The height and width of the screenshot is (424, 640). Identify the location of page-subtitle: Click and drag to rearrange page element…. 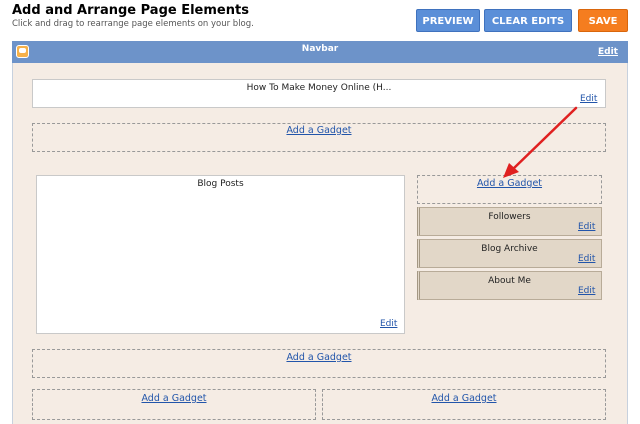
(133, 24).